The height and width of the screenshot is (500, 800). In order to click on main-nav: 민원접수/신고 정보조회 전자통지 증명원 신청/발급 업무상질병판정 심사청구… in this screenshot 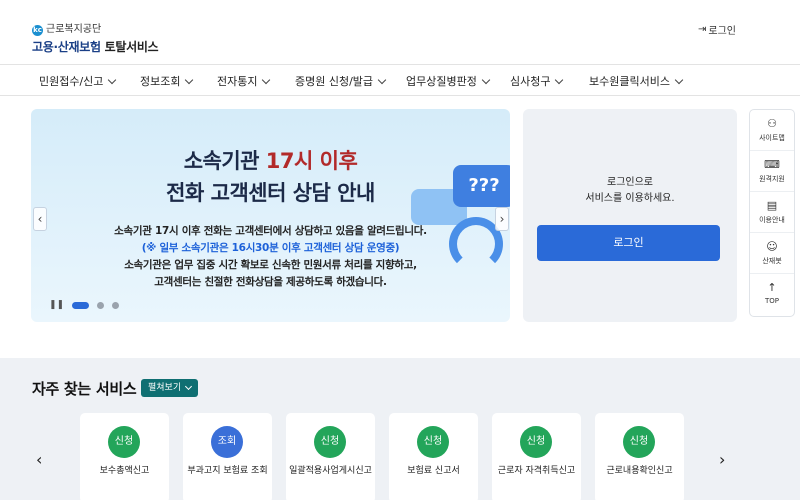, I will do `click(400, 80)`.